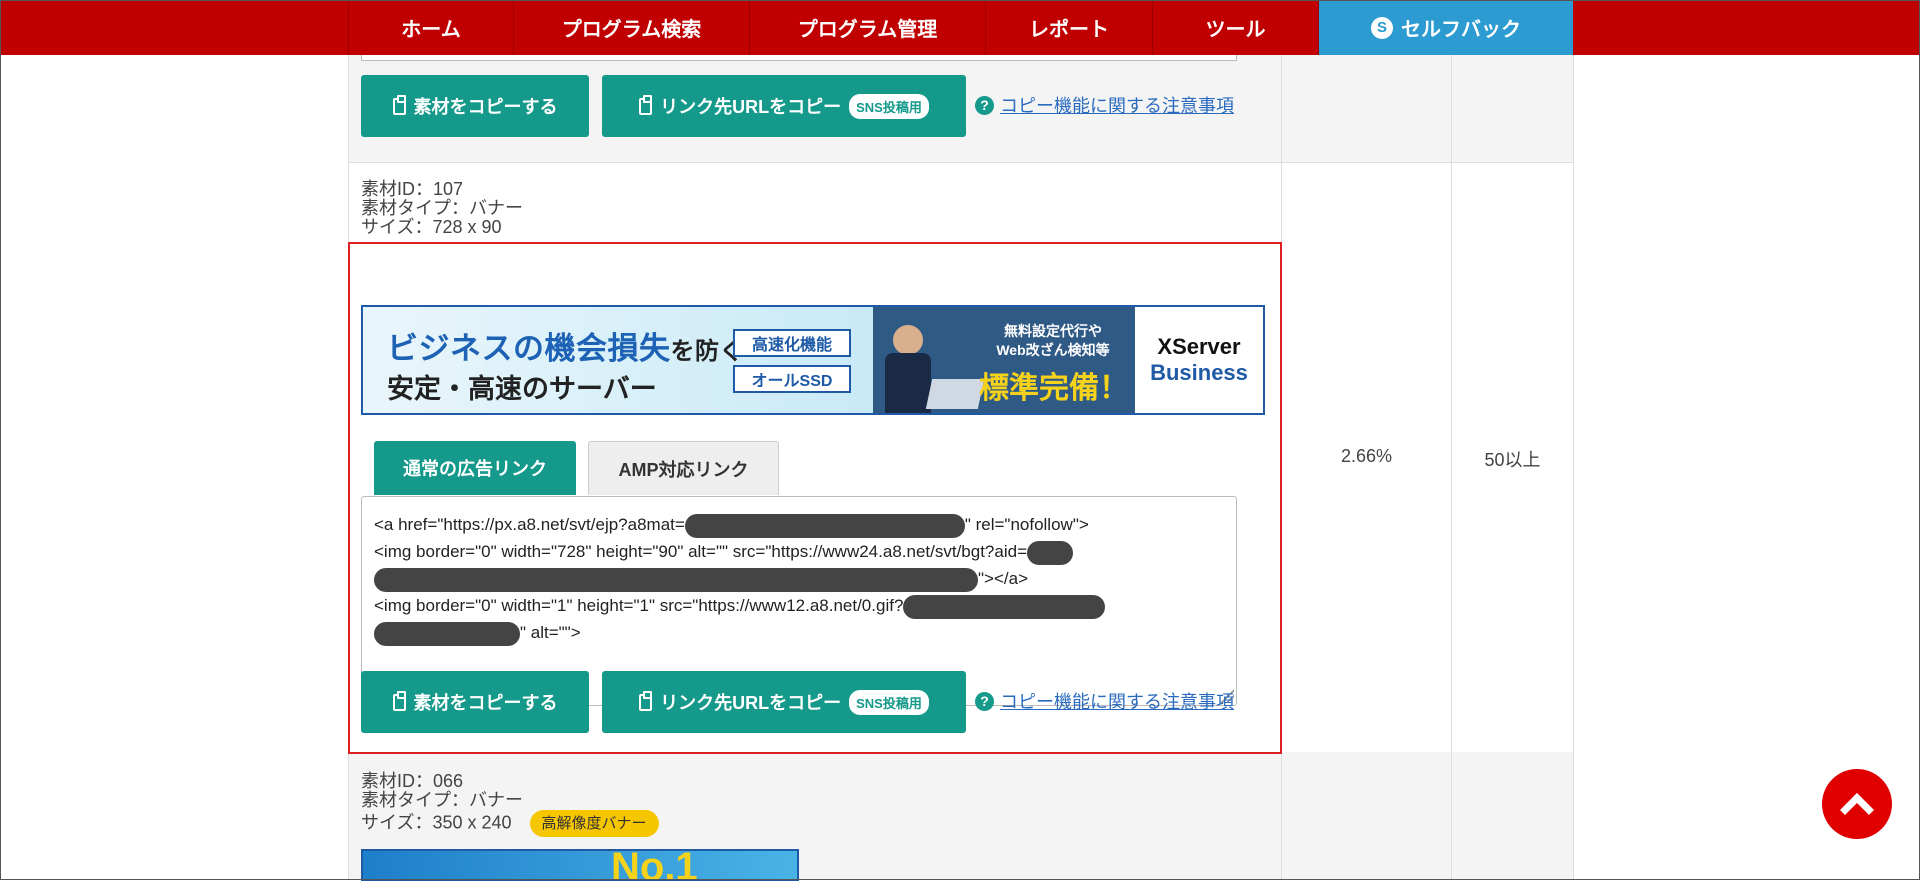 This screenshot has height=881, width=1920. What do you see at coordinates (654, 865) in the screenshot?
I see `banner-no1-text: No.1` at bounding box center [654, 865].